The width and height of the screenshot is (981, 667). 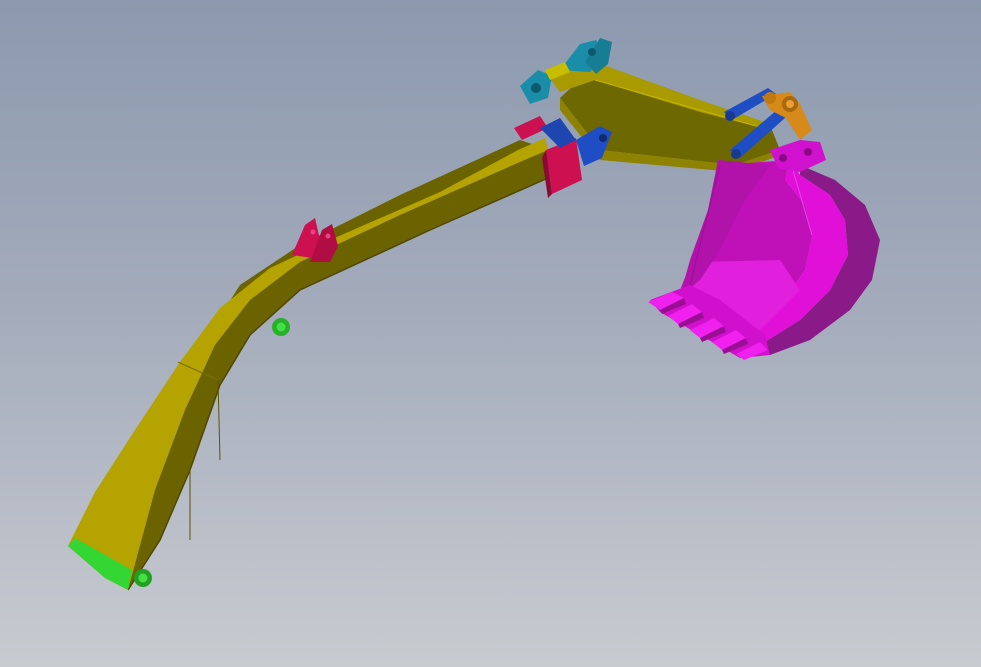 I want to click on bucket-mount-ears, so click(x=798, y=156).